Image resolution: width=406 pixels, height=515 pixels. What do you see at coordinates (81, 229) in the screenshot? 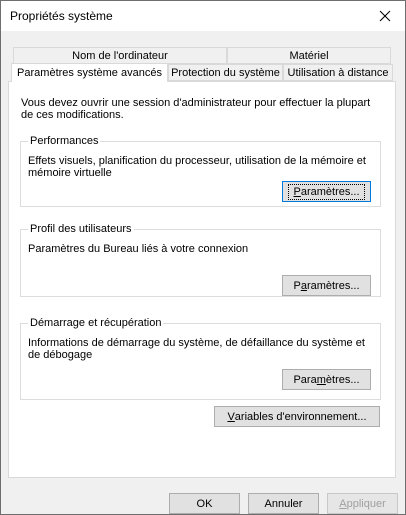
I see `group-title: Profil des utilisateurs` at bounding box center [81, 229].